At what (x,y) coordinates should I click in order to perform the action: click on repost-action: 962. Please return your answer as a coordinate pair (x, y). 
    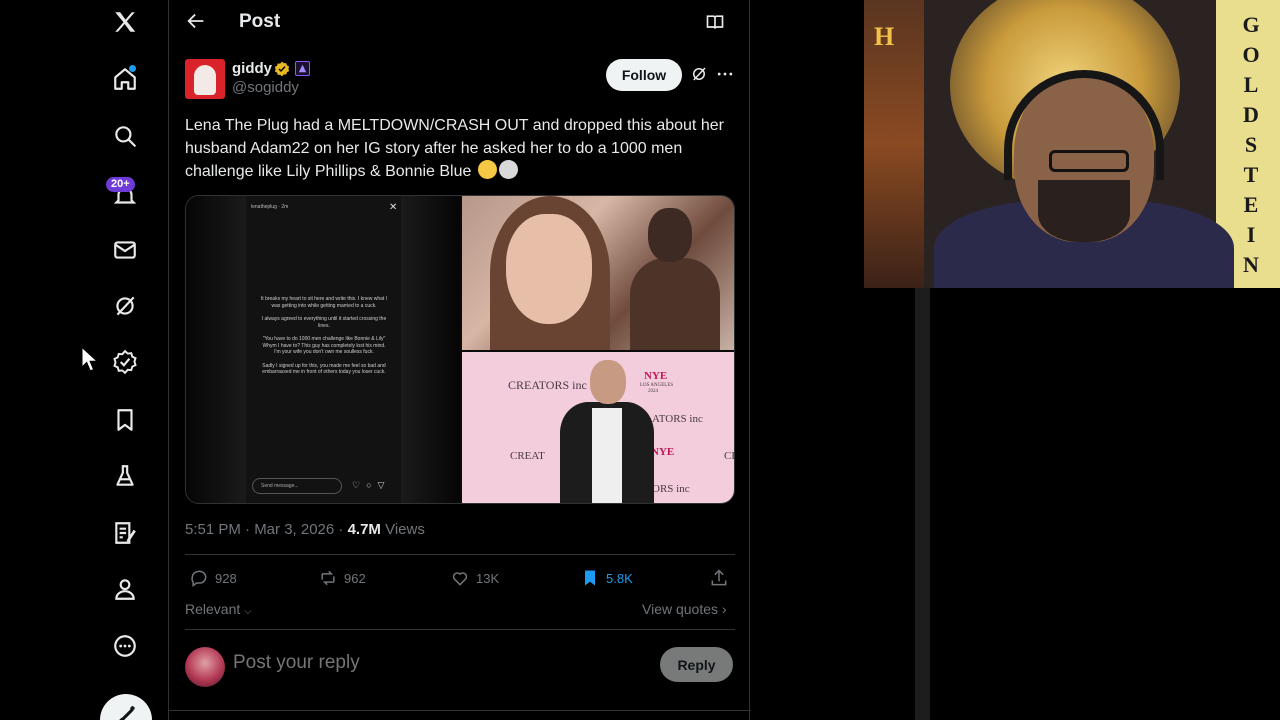
    Looking at the image, I should click on (342, 578).